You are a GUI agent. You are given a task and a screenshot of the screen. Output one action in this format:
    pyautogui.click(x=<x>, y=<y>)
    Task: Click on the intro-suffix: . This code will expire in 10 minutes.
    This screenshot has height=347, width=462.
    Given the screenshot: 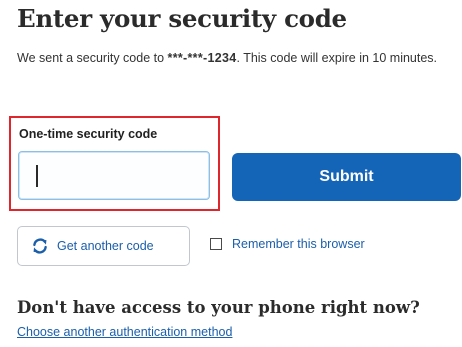 What is the action you would take?
    pyautogui.click(x=337, y=58)
    